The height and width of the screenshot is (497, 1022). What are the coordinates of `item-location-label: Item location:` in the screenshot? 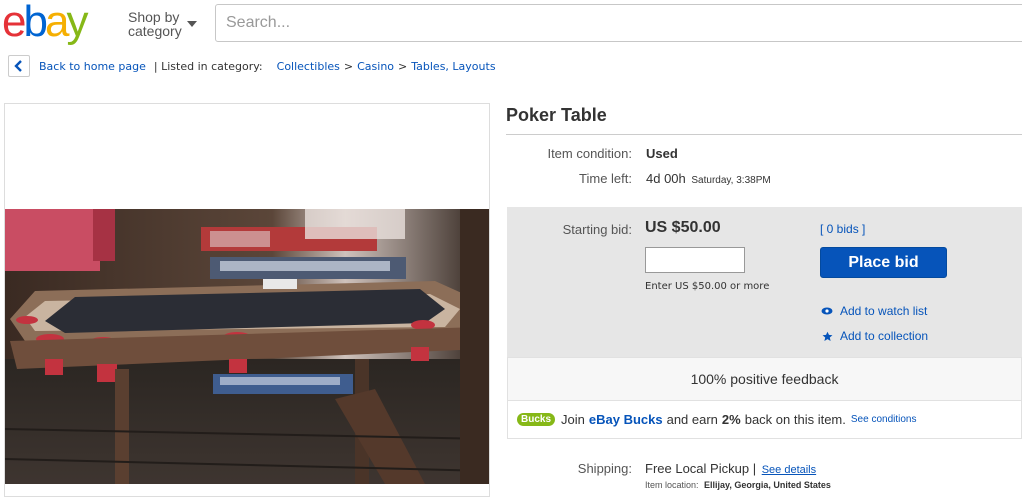 It's located at (672, 485).